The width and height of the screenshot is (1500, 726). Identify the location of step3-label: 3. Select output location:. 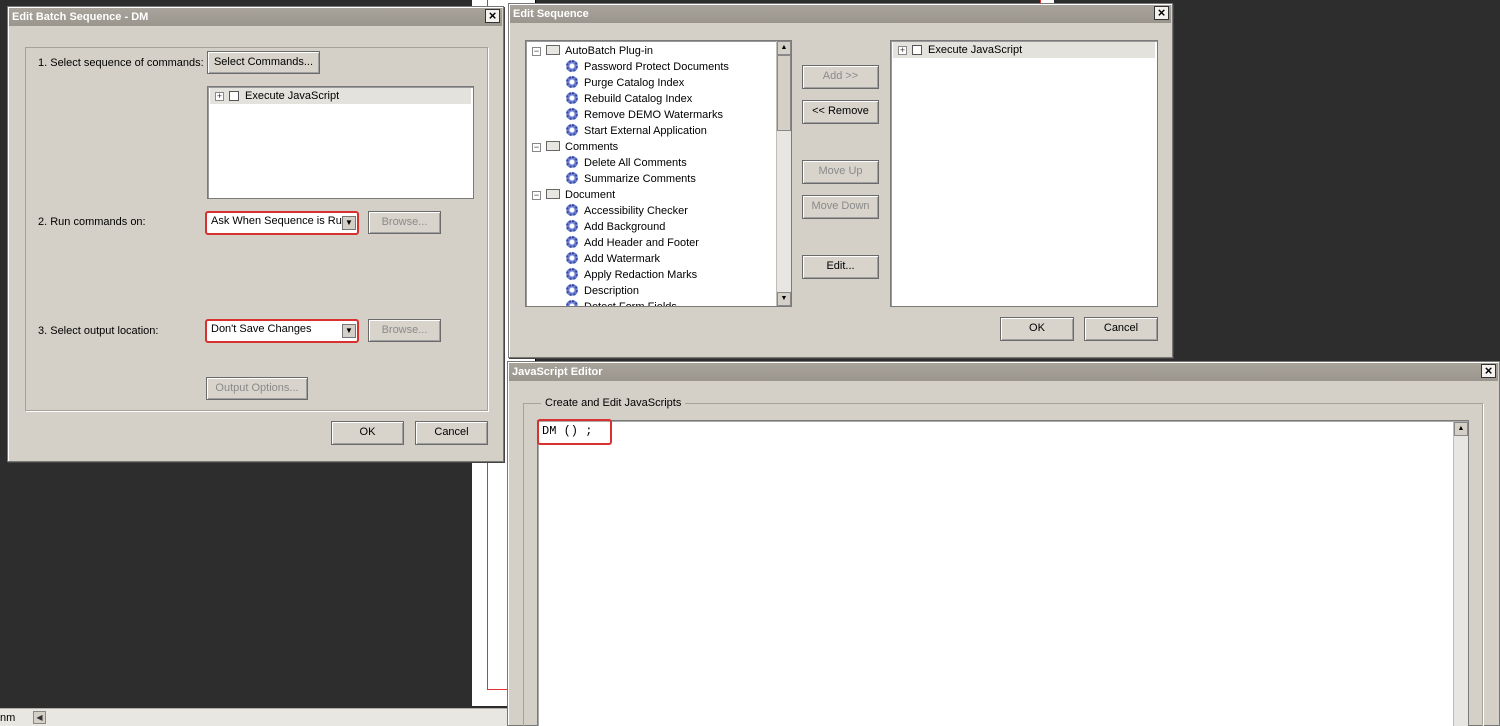
(98, 331).